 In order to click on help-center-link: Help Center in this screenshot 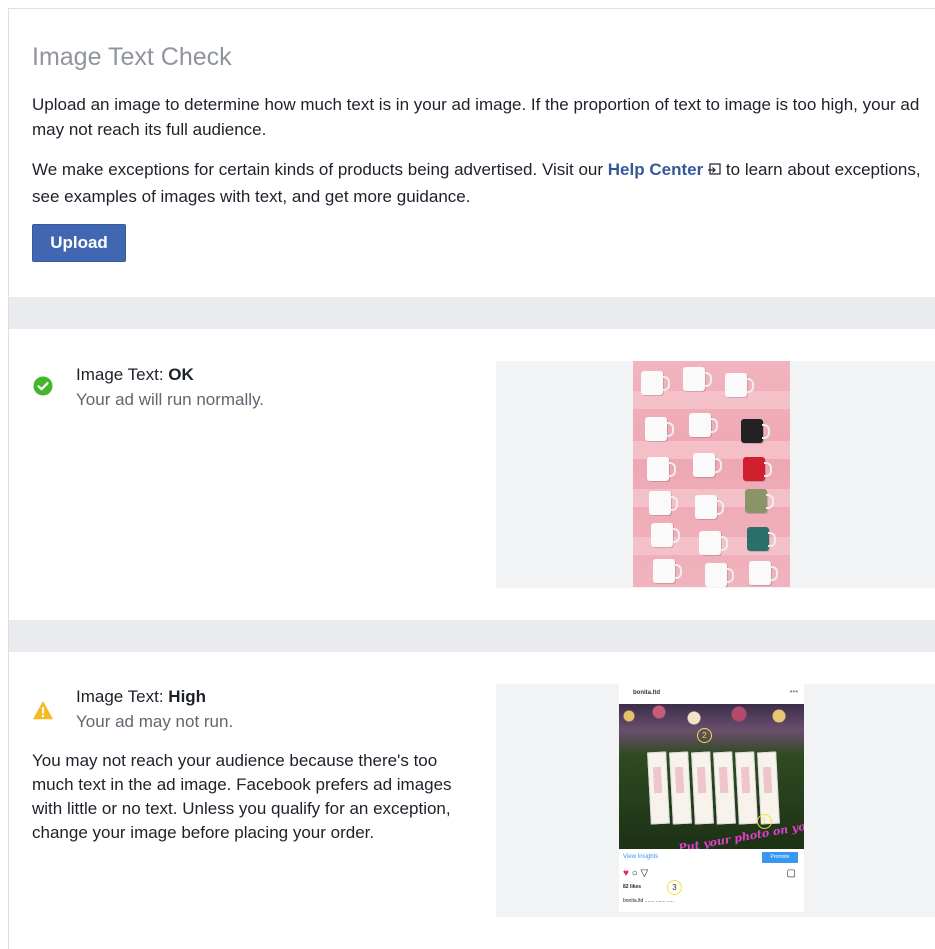, I will do `click(655, 169)`.